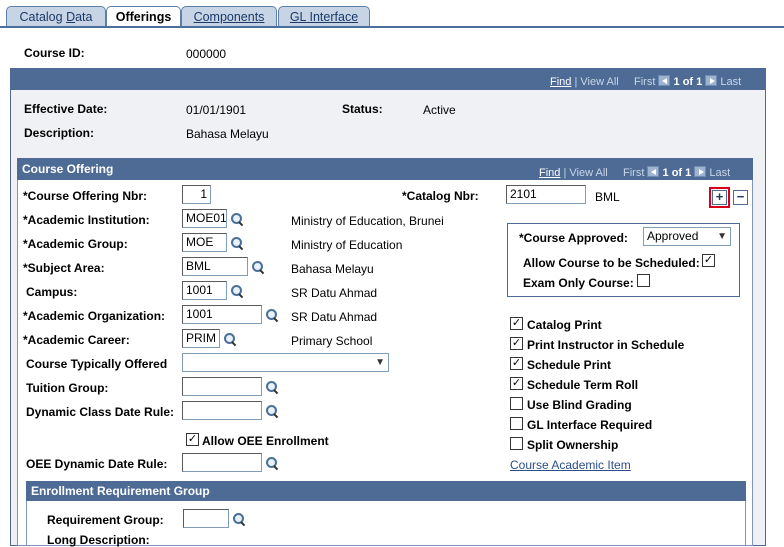 The width and height of the screenshot is (784, 547). What do you see at coordinates (204, 218) in the screenshot?
I see `institution-input: MOE01` at bounding box center [204, 218].